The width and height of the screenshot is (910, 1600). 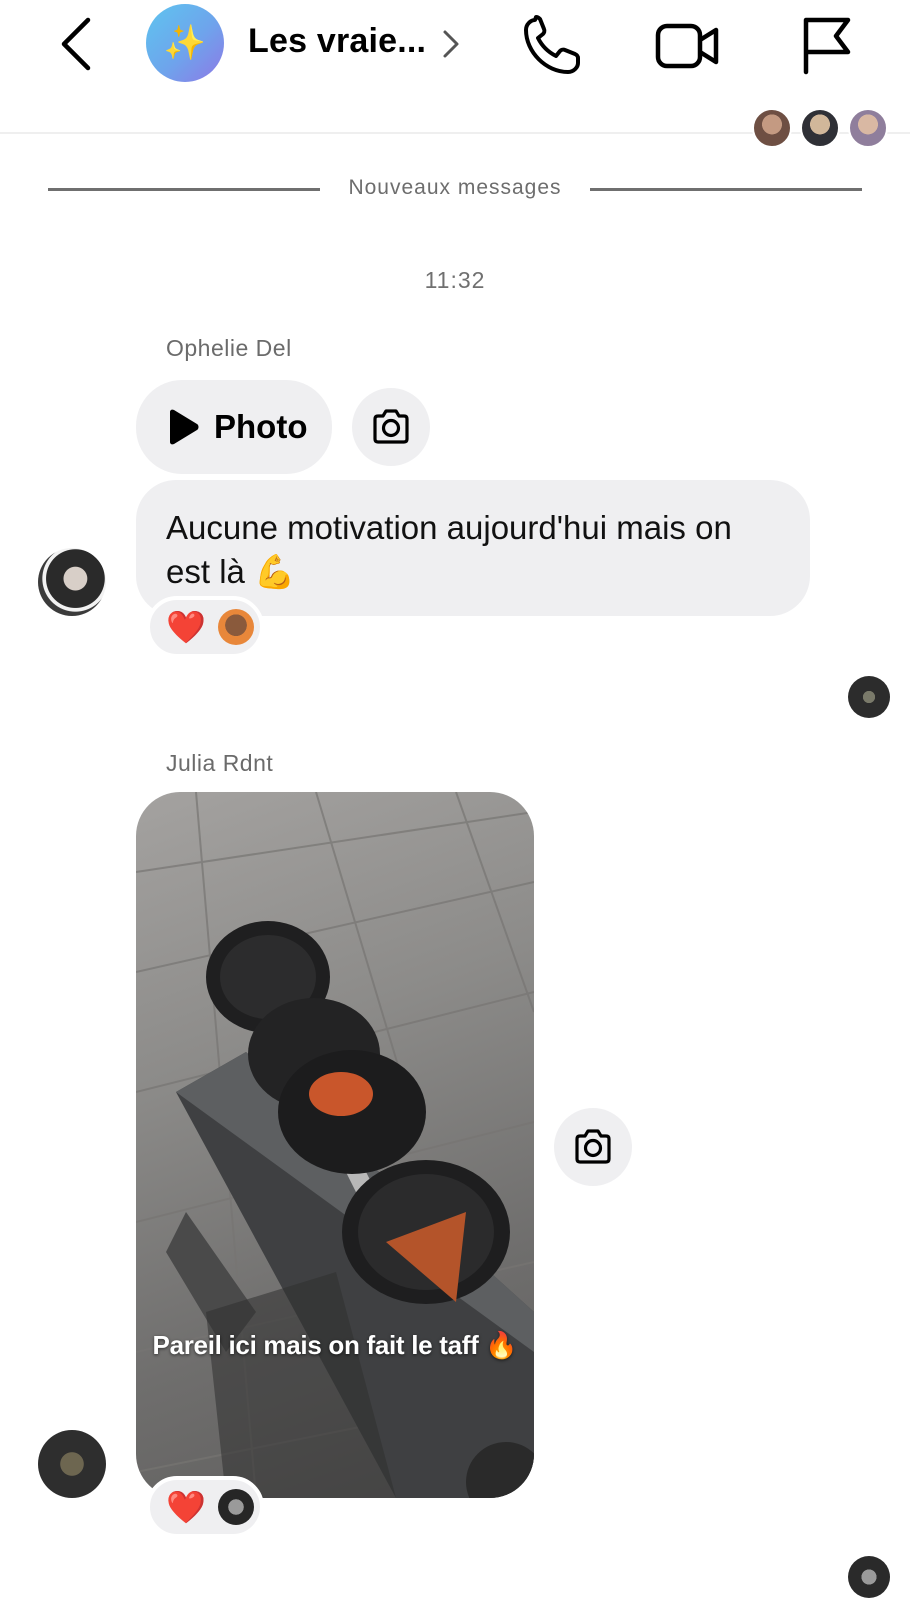 What do you see at coordinates (76, 44) in the screenshot?
I see `back-chevron-icon` at bounding box center [76, 44].